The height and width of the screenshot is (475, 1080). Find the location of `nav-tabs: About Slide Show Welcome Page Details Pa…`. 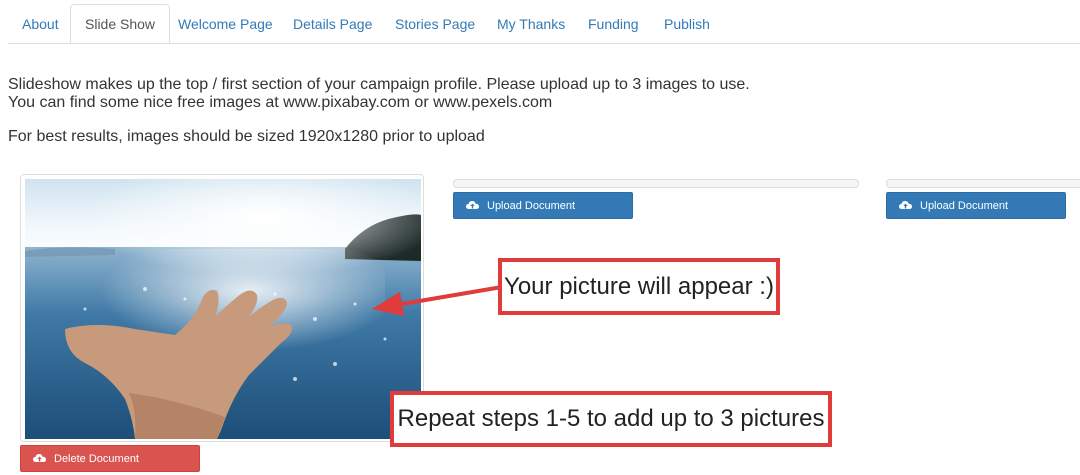

nav-tabs: About Slide Show Welcome Page Details Pa… is located at coordinates (544, 22).